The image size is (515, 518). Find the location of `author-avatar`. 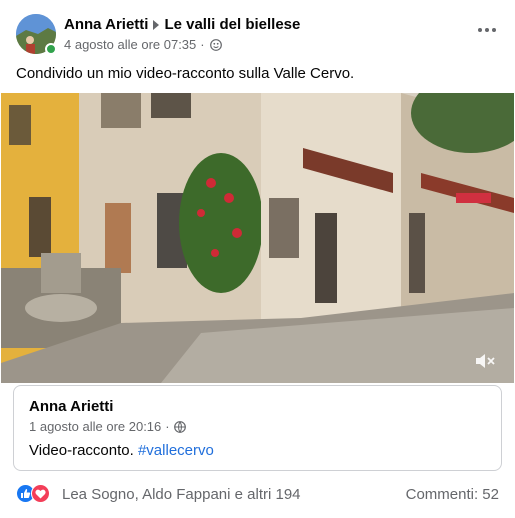

author-avatar is located at coordinates (36, 34).